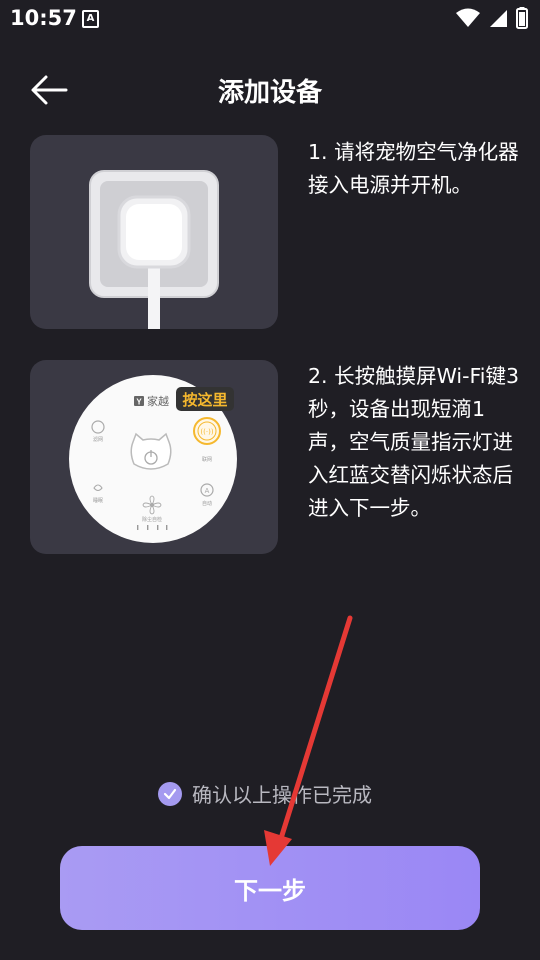 The image size is (540, 960). I want to click on app-notification-icon: A, so click(90, 19).